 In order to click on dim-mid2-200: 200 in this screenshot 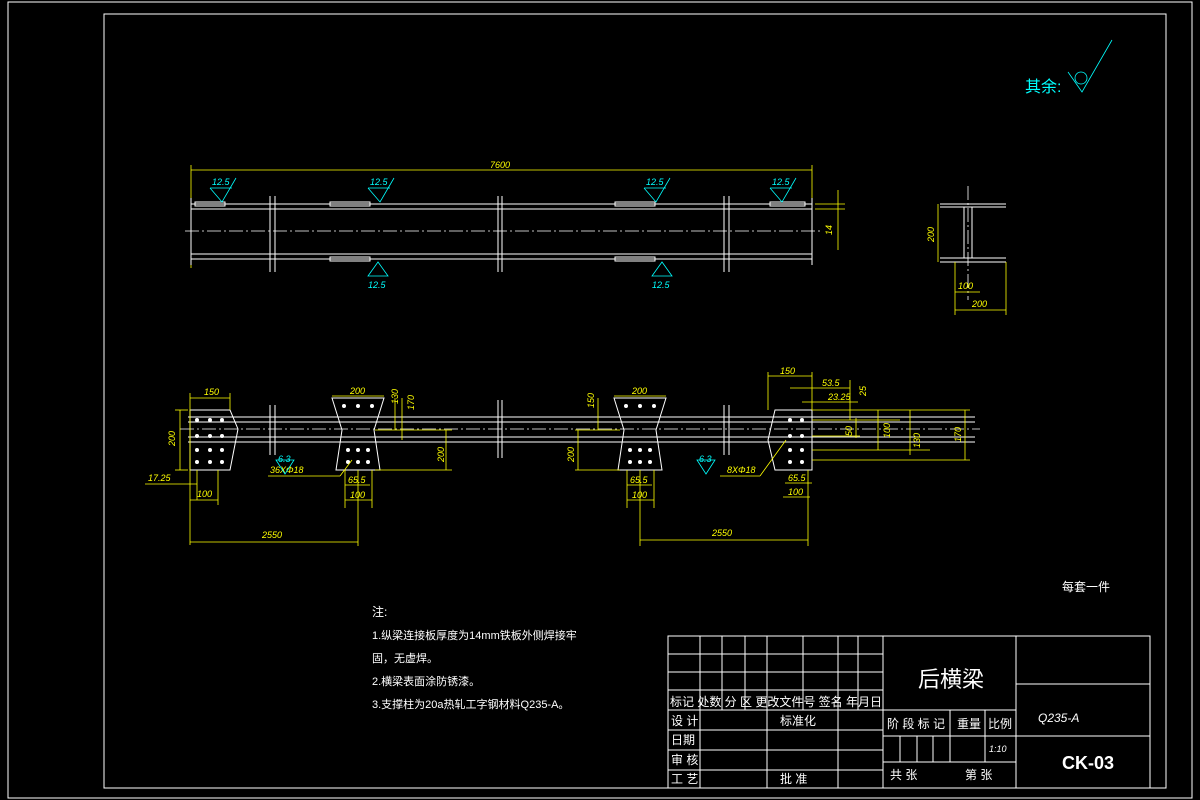, I will do `click(639, 391)`.